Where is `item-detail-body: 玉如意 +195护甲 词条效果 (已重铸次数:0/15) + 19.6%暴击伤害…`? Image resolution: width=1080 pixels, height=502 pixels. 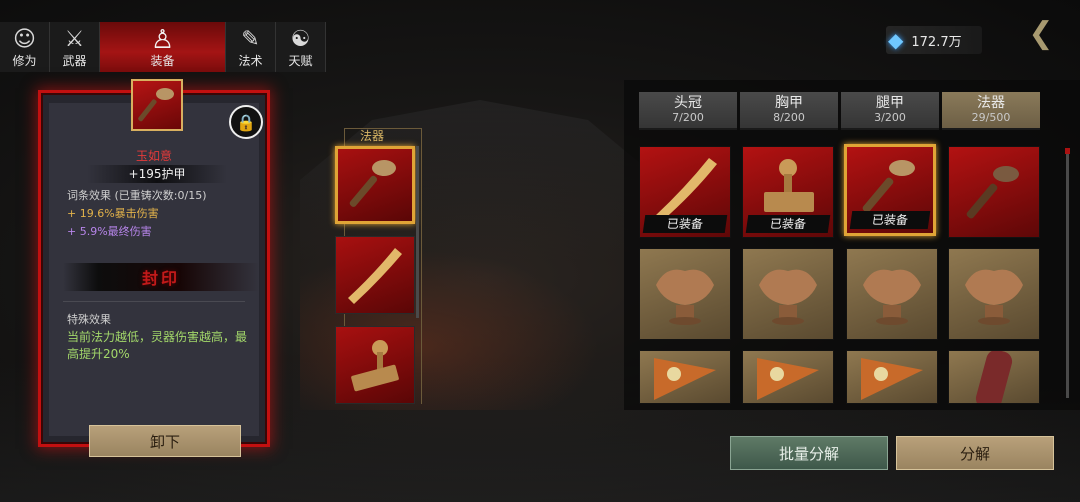 item-detail-body: 玉如意 +195护甲 词条效果 (已重铸次数:0/15) + 19.6%暴击伤害… is located at coordinates (154, 280).